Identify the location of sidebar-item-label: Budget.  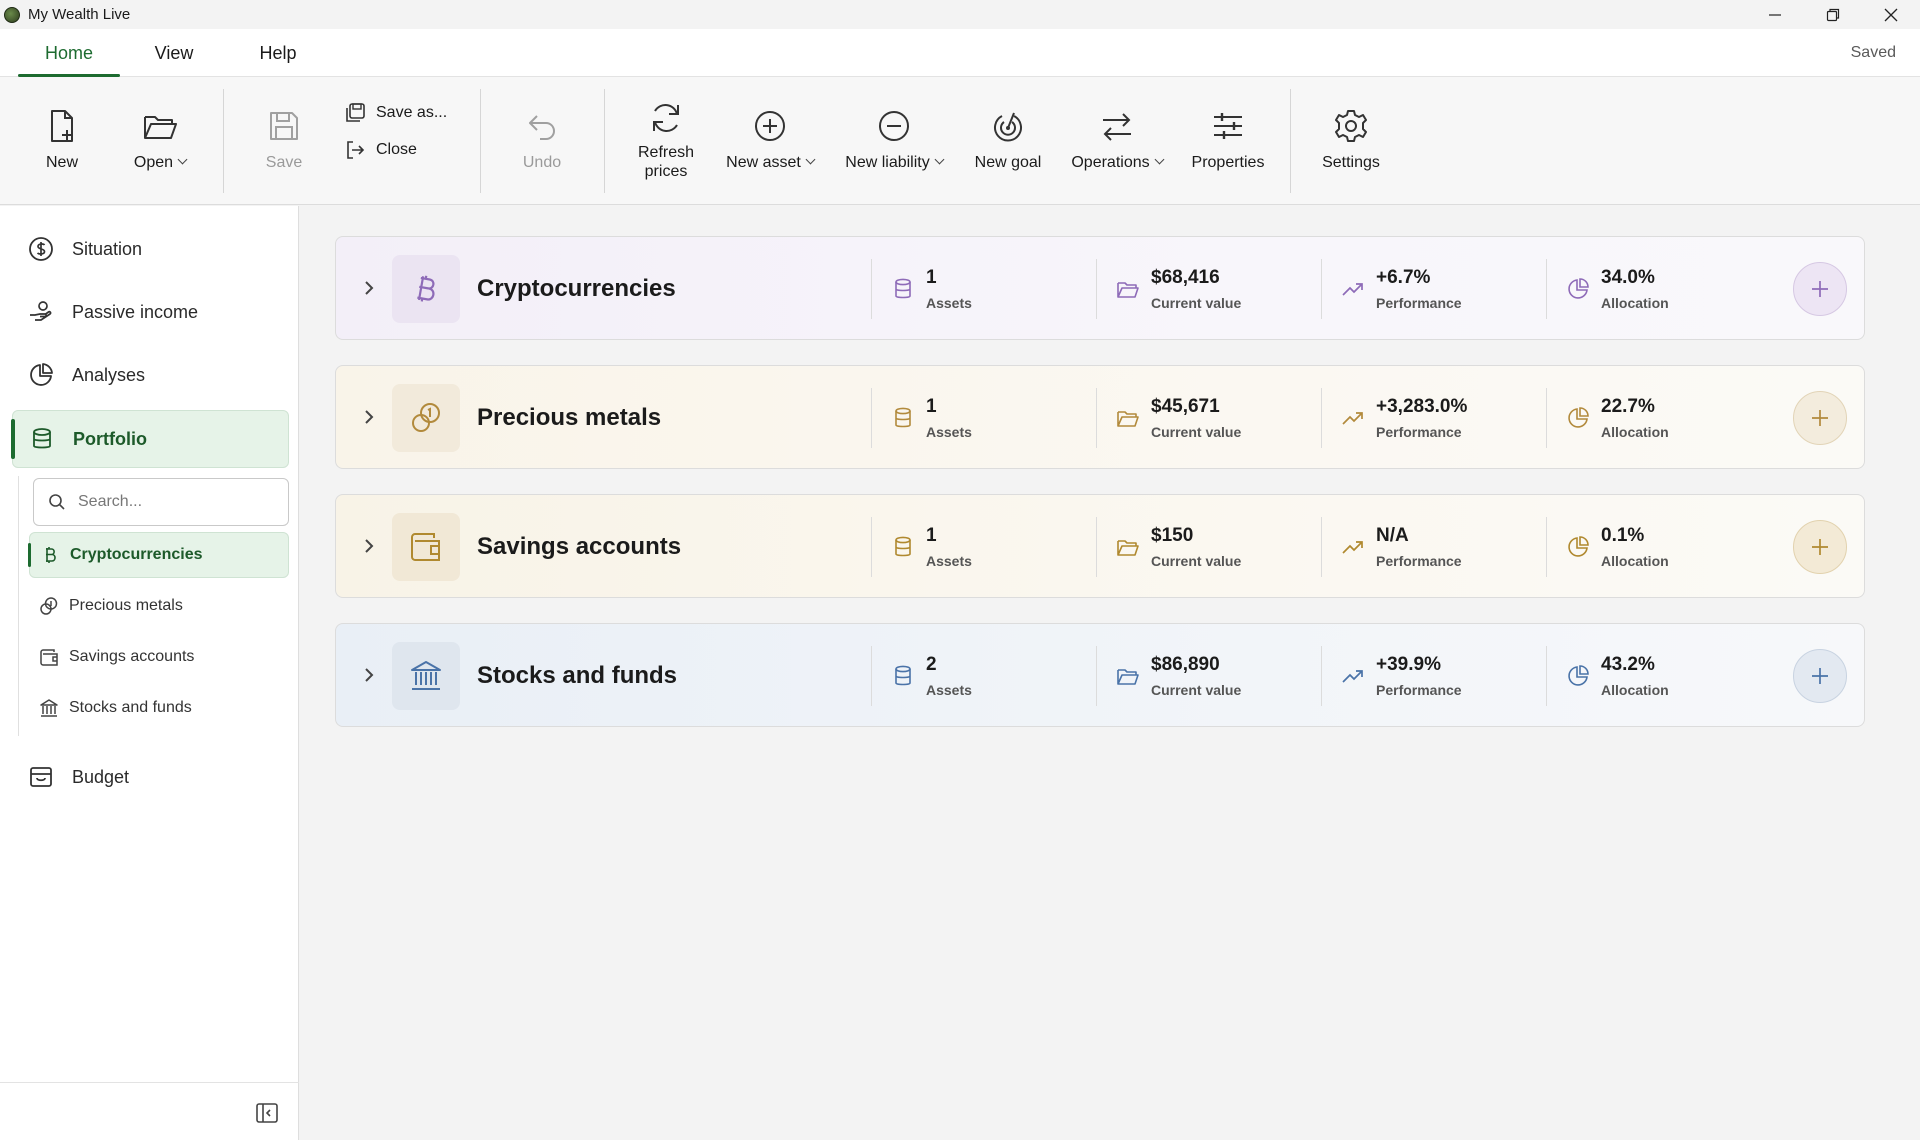
(101, 776).